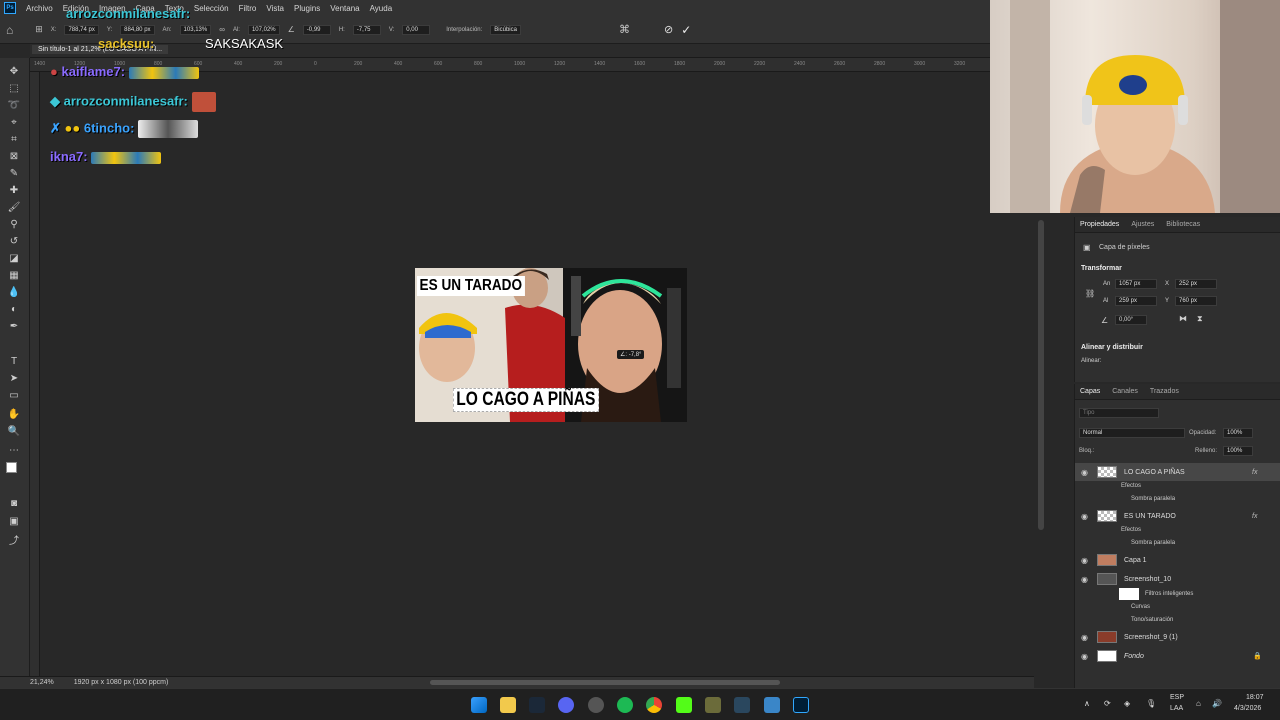 This screenshot has height=720, width=1280. I want to click on y-field: 884,80 px, so click(137, 29).